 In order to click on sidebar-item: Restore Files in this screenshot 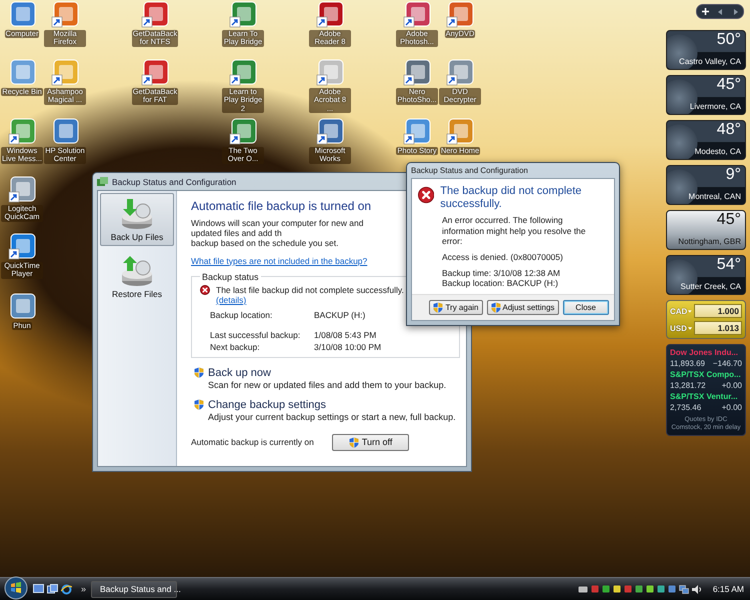, I will do `click(137, 276)`.